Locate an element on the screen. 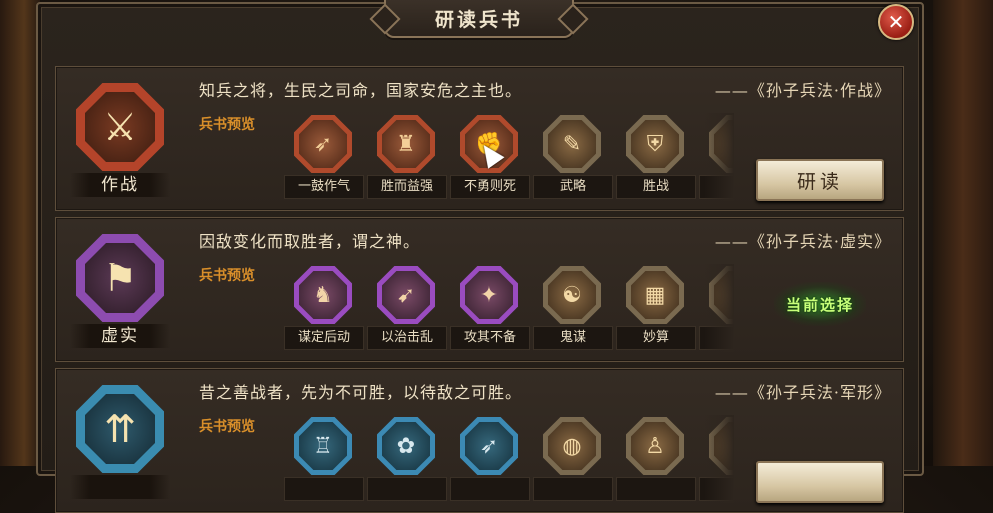  skill-label: 武略 is located at coordinates (573, 187).